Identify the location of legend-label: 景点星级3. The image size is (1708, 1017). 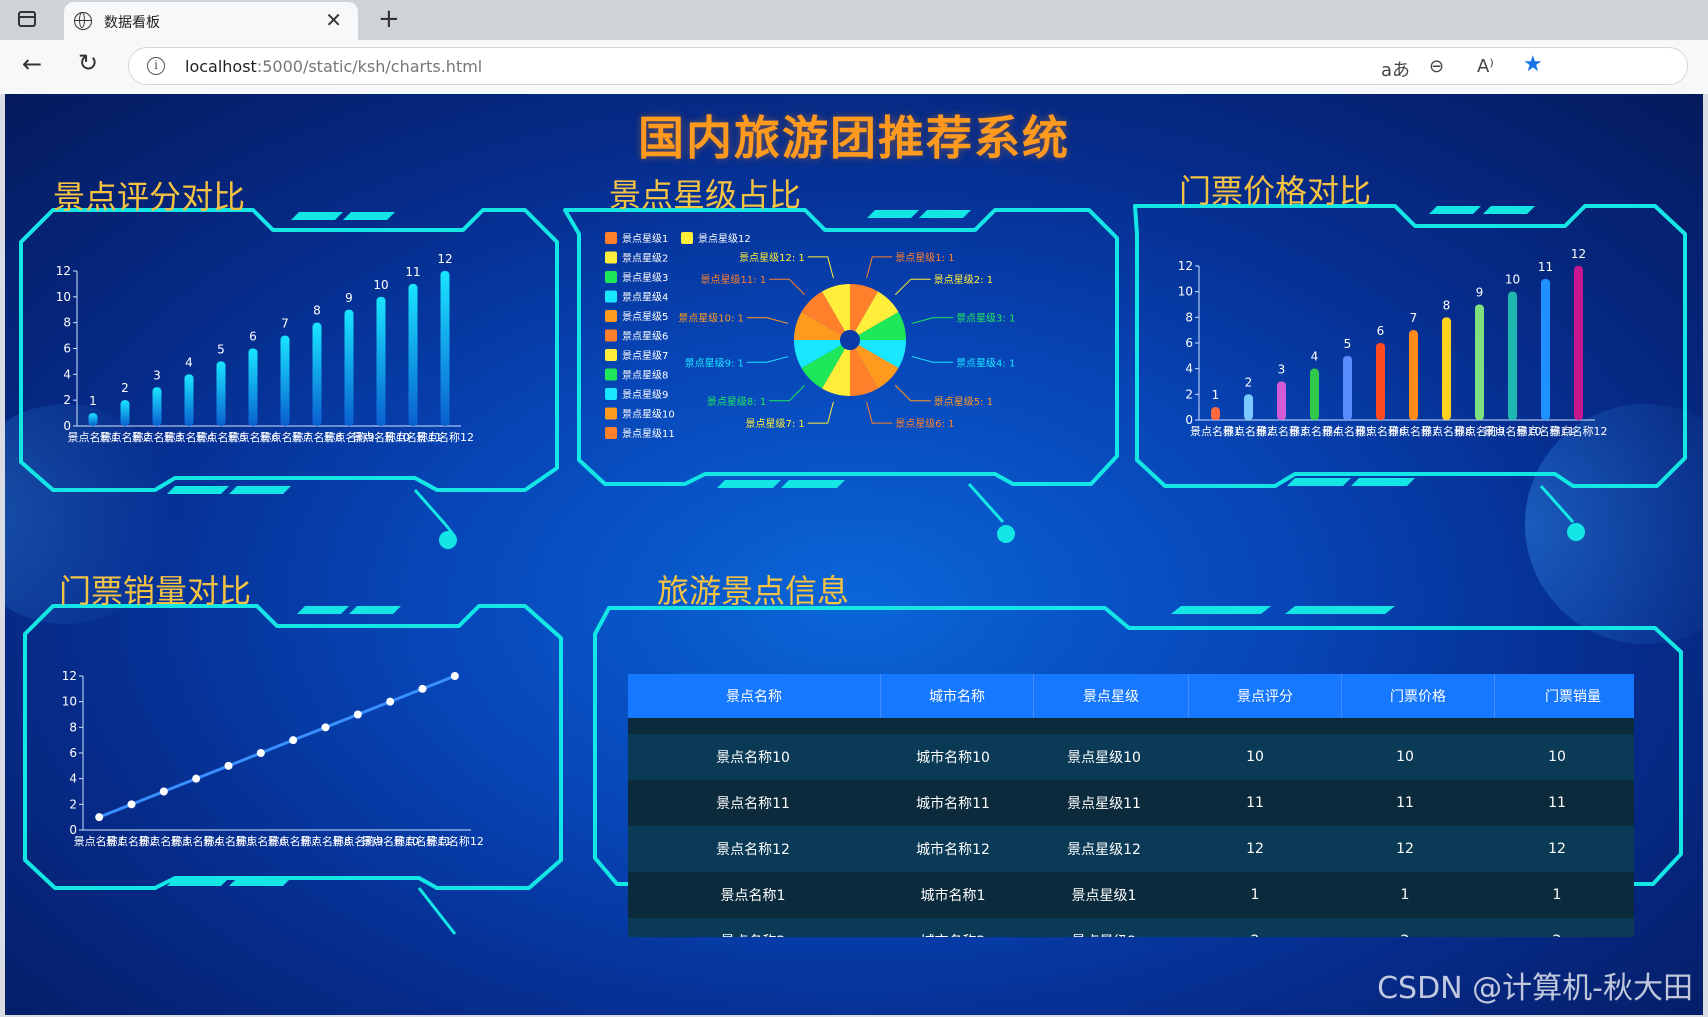
(645, 278).